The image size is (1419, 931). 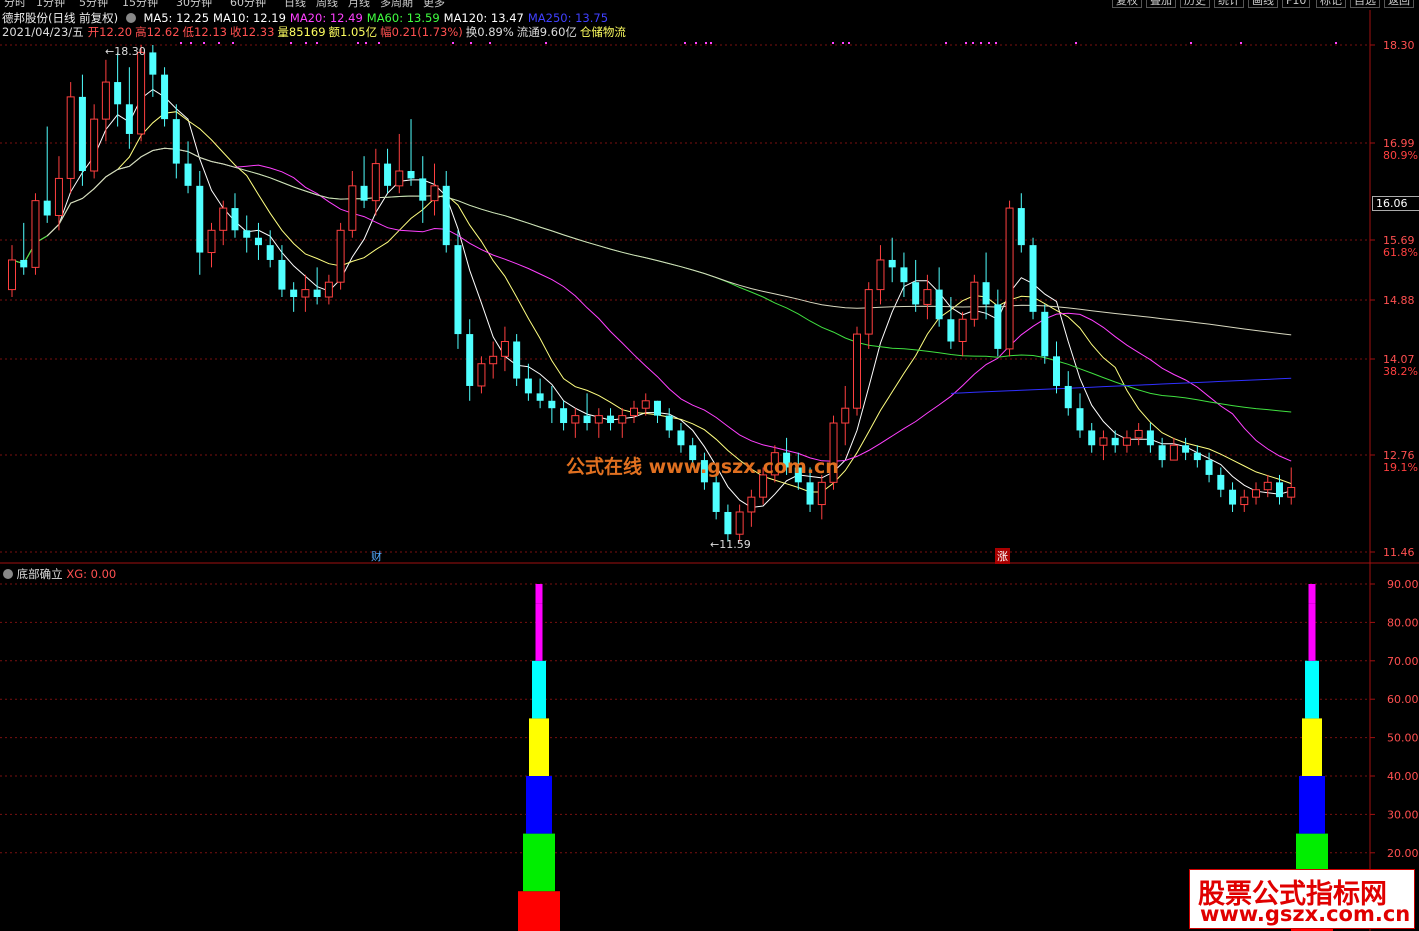 I want to click on ind-label-6: 30.00, so click(x=1403, y=814).